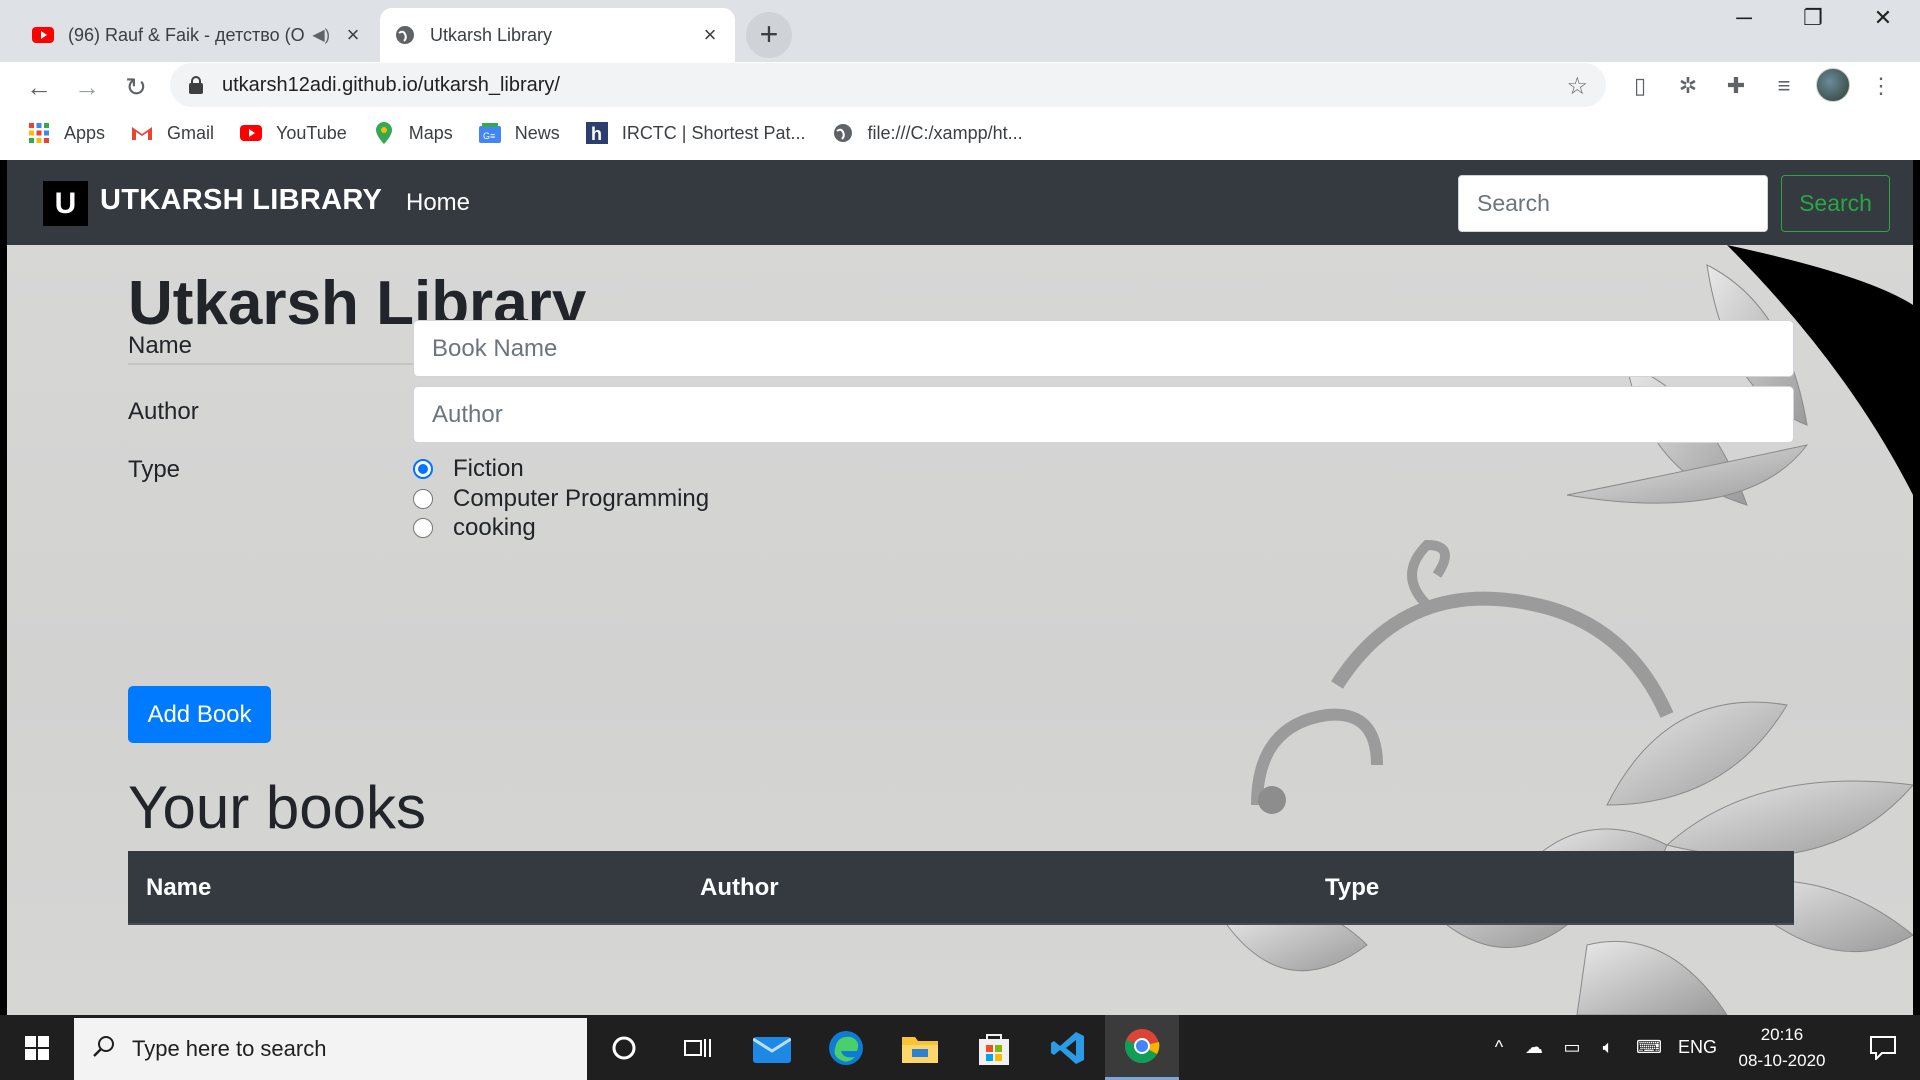  Describe the element at coordinates (39, 133) in the screenshot. I see `apps-grid-icon` at that location.